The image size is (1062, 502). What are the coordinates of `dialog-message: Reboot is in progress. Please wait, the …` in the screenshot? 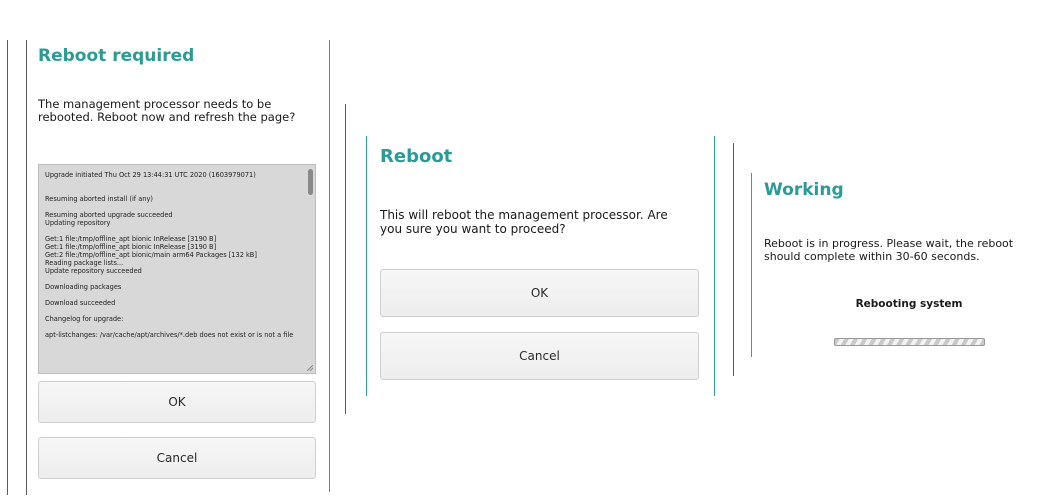 It's located at (889, 250).